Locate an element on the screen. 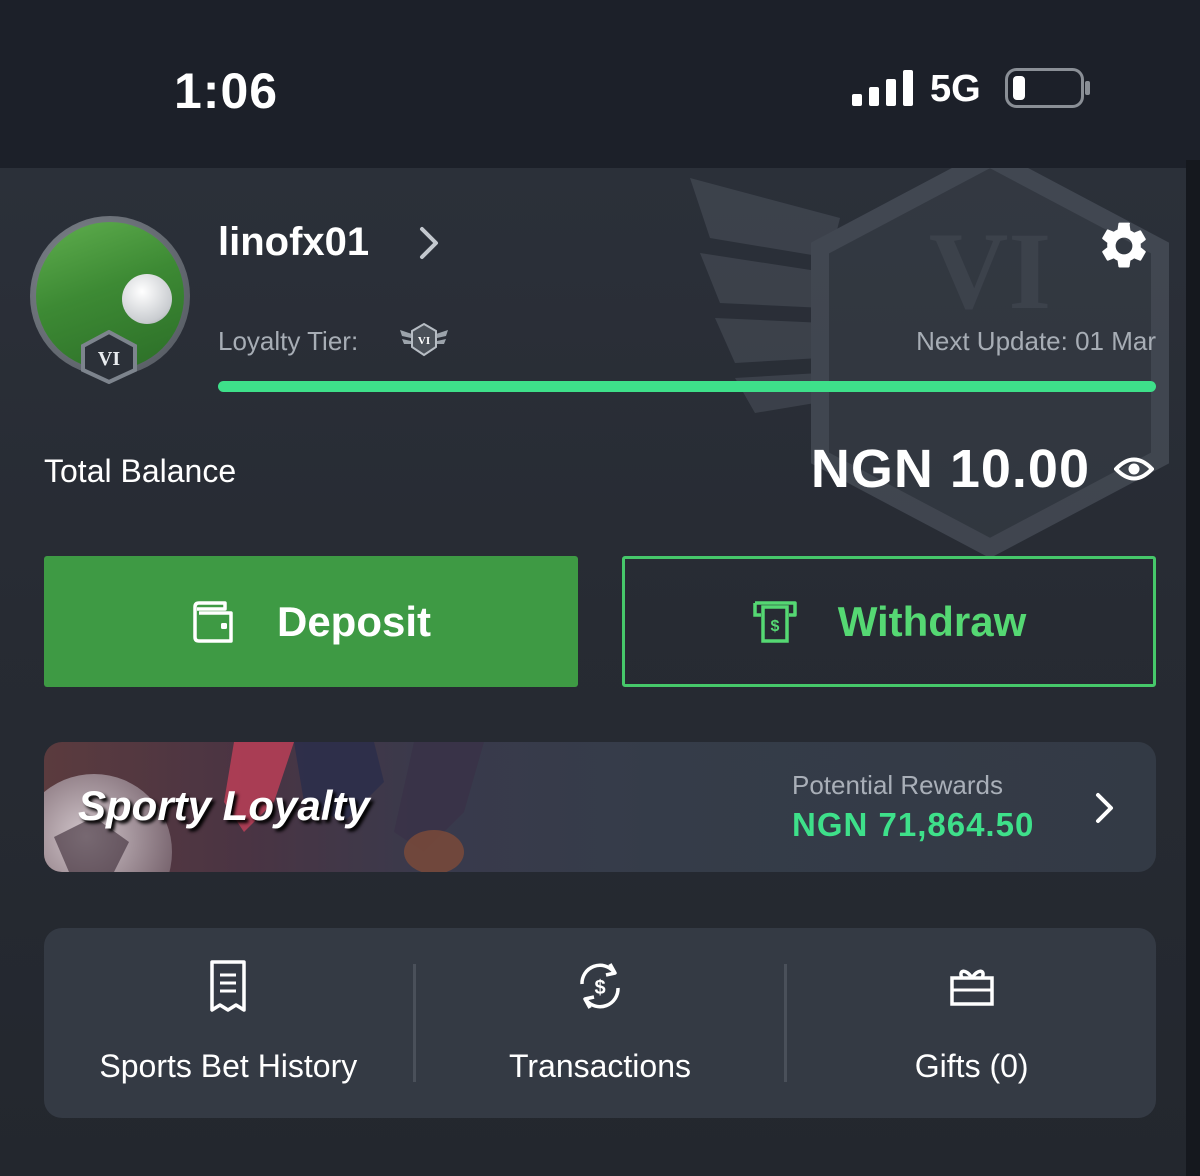 The image size is (1200, 1176). sporty-loyalty-title: Sporty Loyalty is located at coordinates (224, 805).